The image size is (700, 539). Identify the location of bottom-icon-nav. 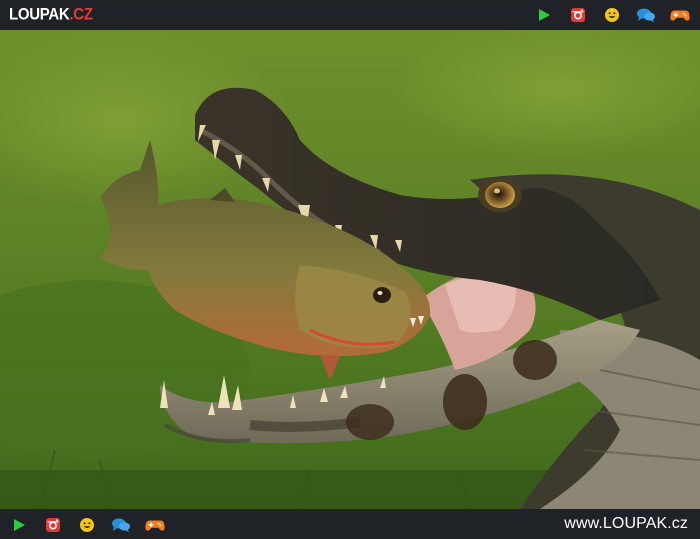
(87, 525).